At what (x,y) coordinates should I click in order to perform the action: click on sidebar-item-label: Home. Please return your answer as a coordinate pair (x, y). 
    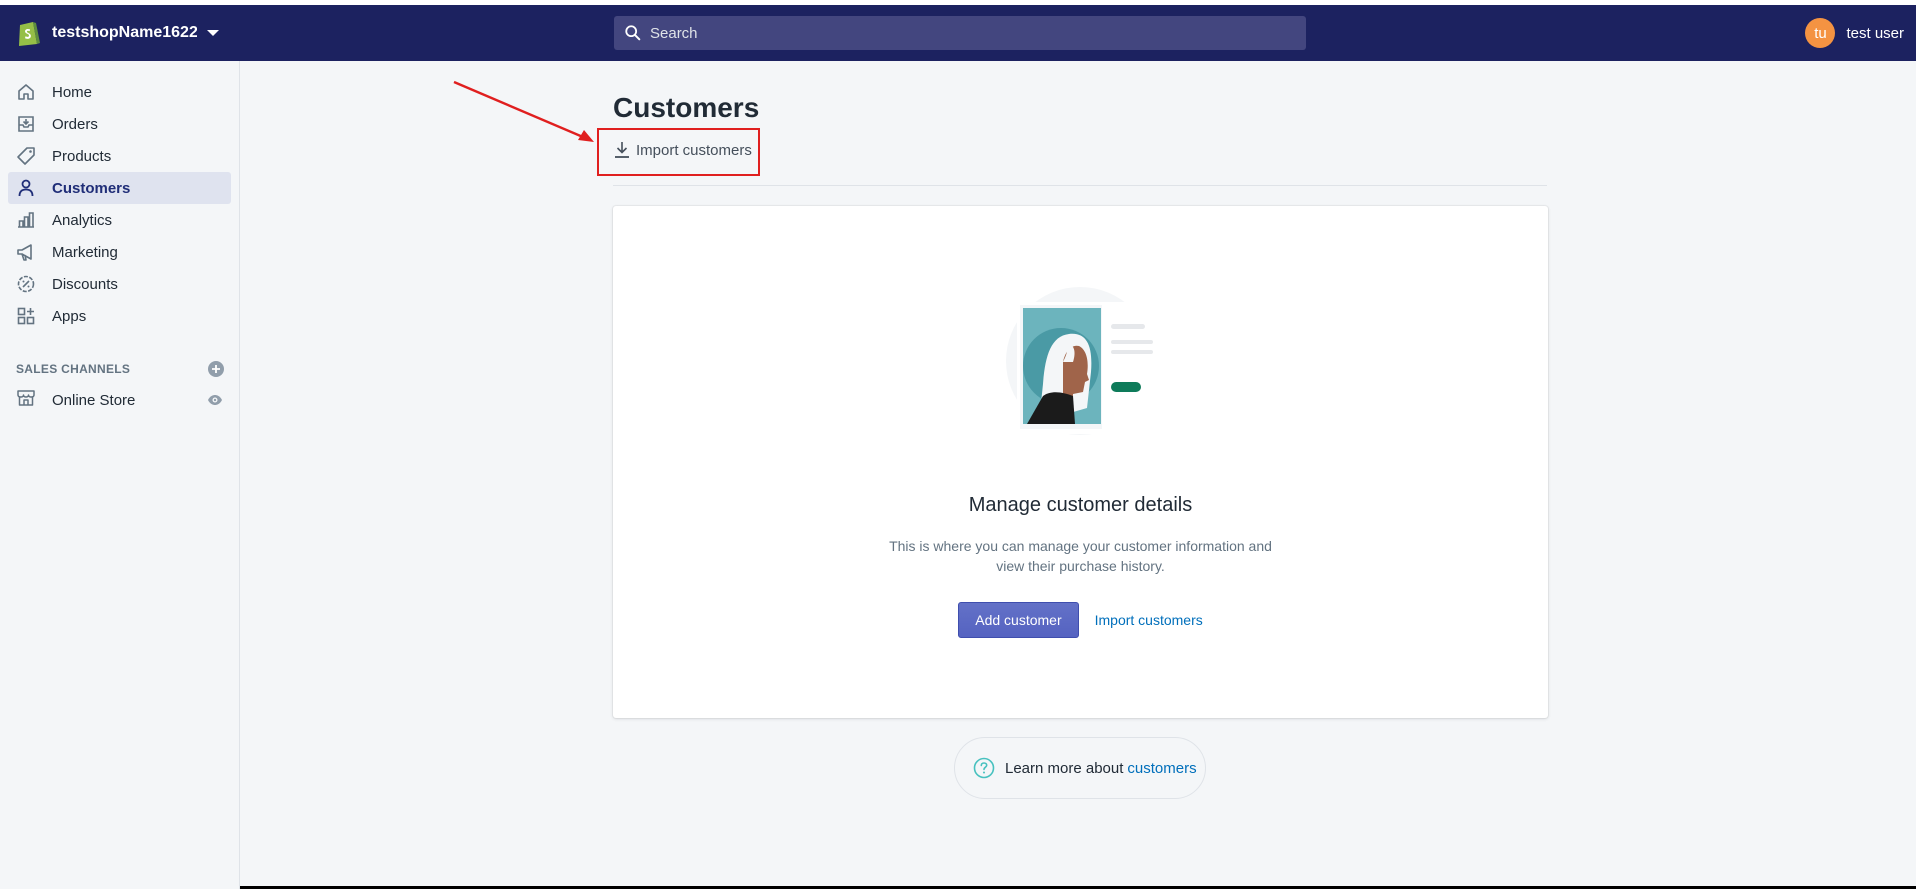
    Looking at the image, I should click on (72, 92).